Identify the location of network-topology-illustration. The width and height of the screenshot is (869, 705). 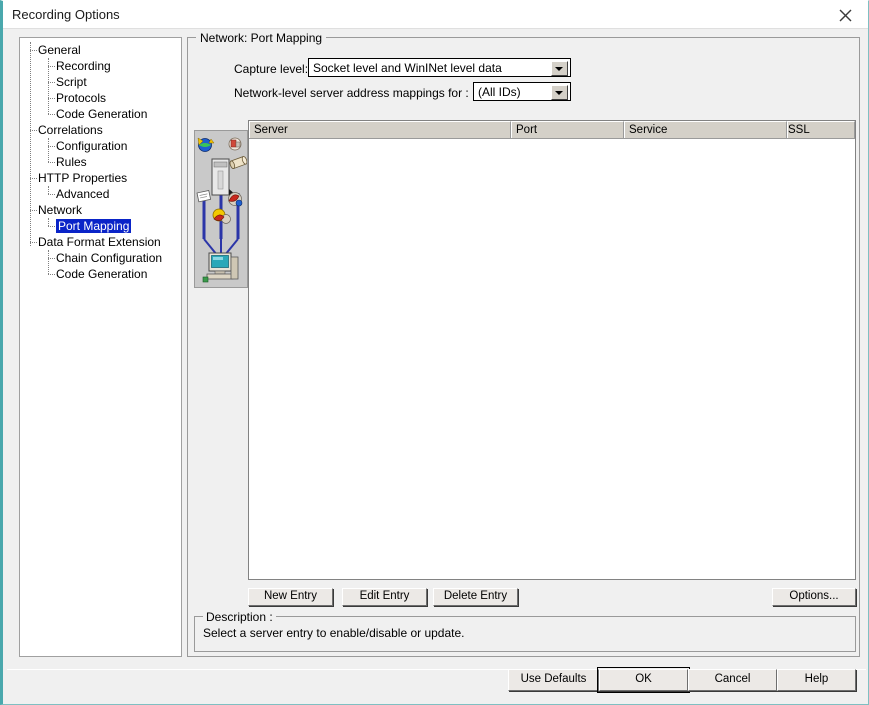
(221, 209).